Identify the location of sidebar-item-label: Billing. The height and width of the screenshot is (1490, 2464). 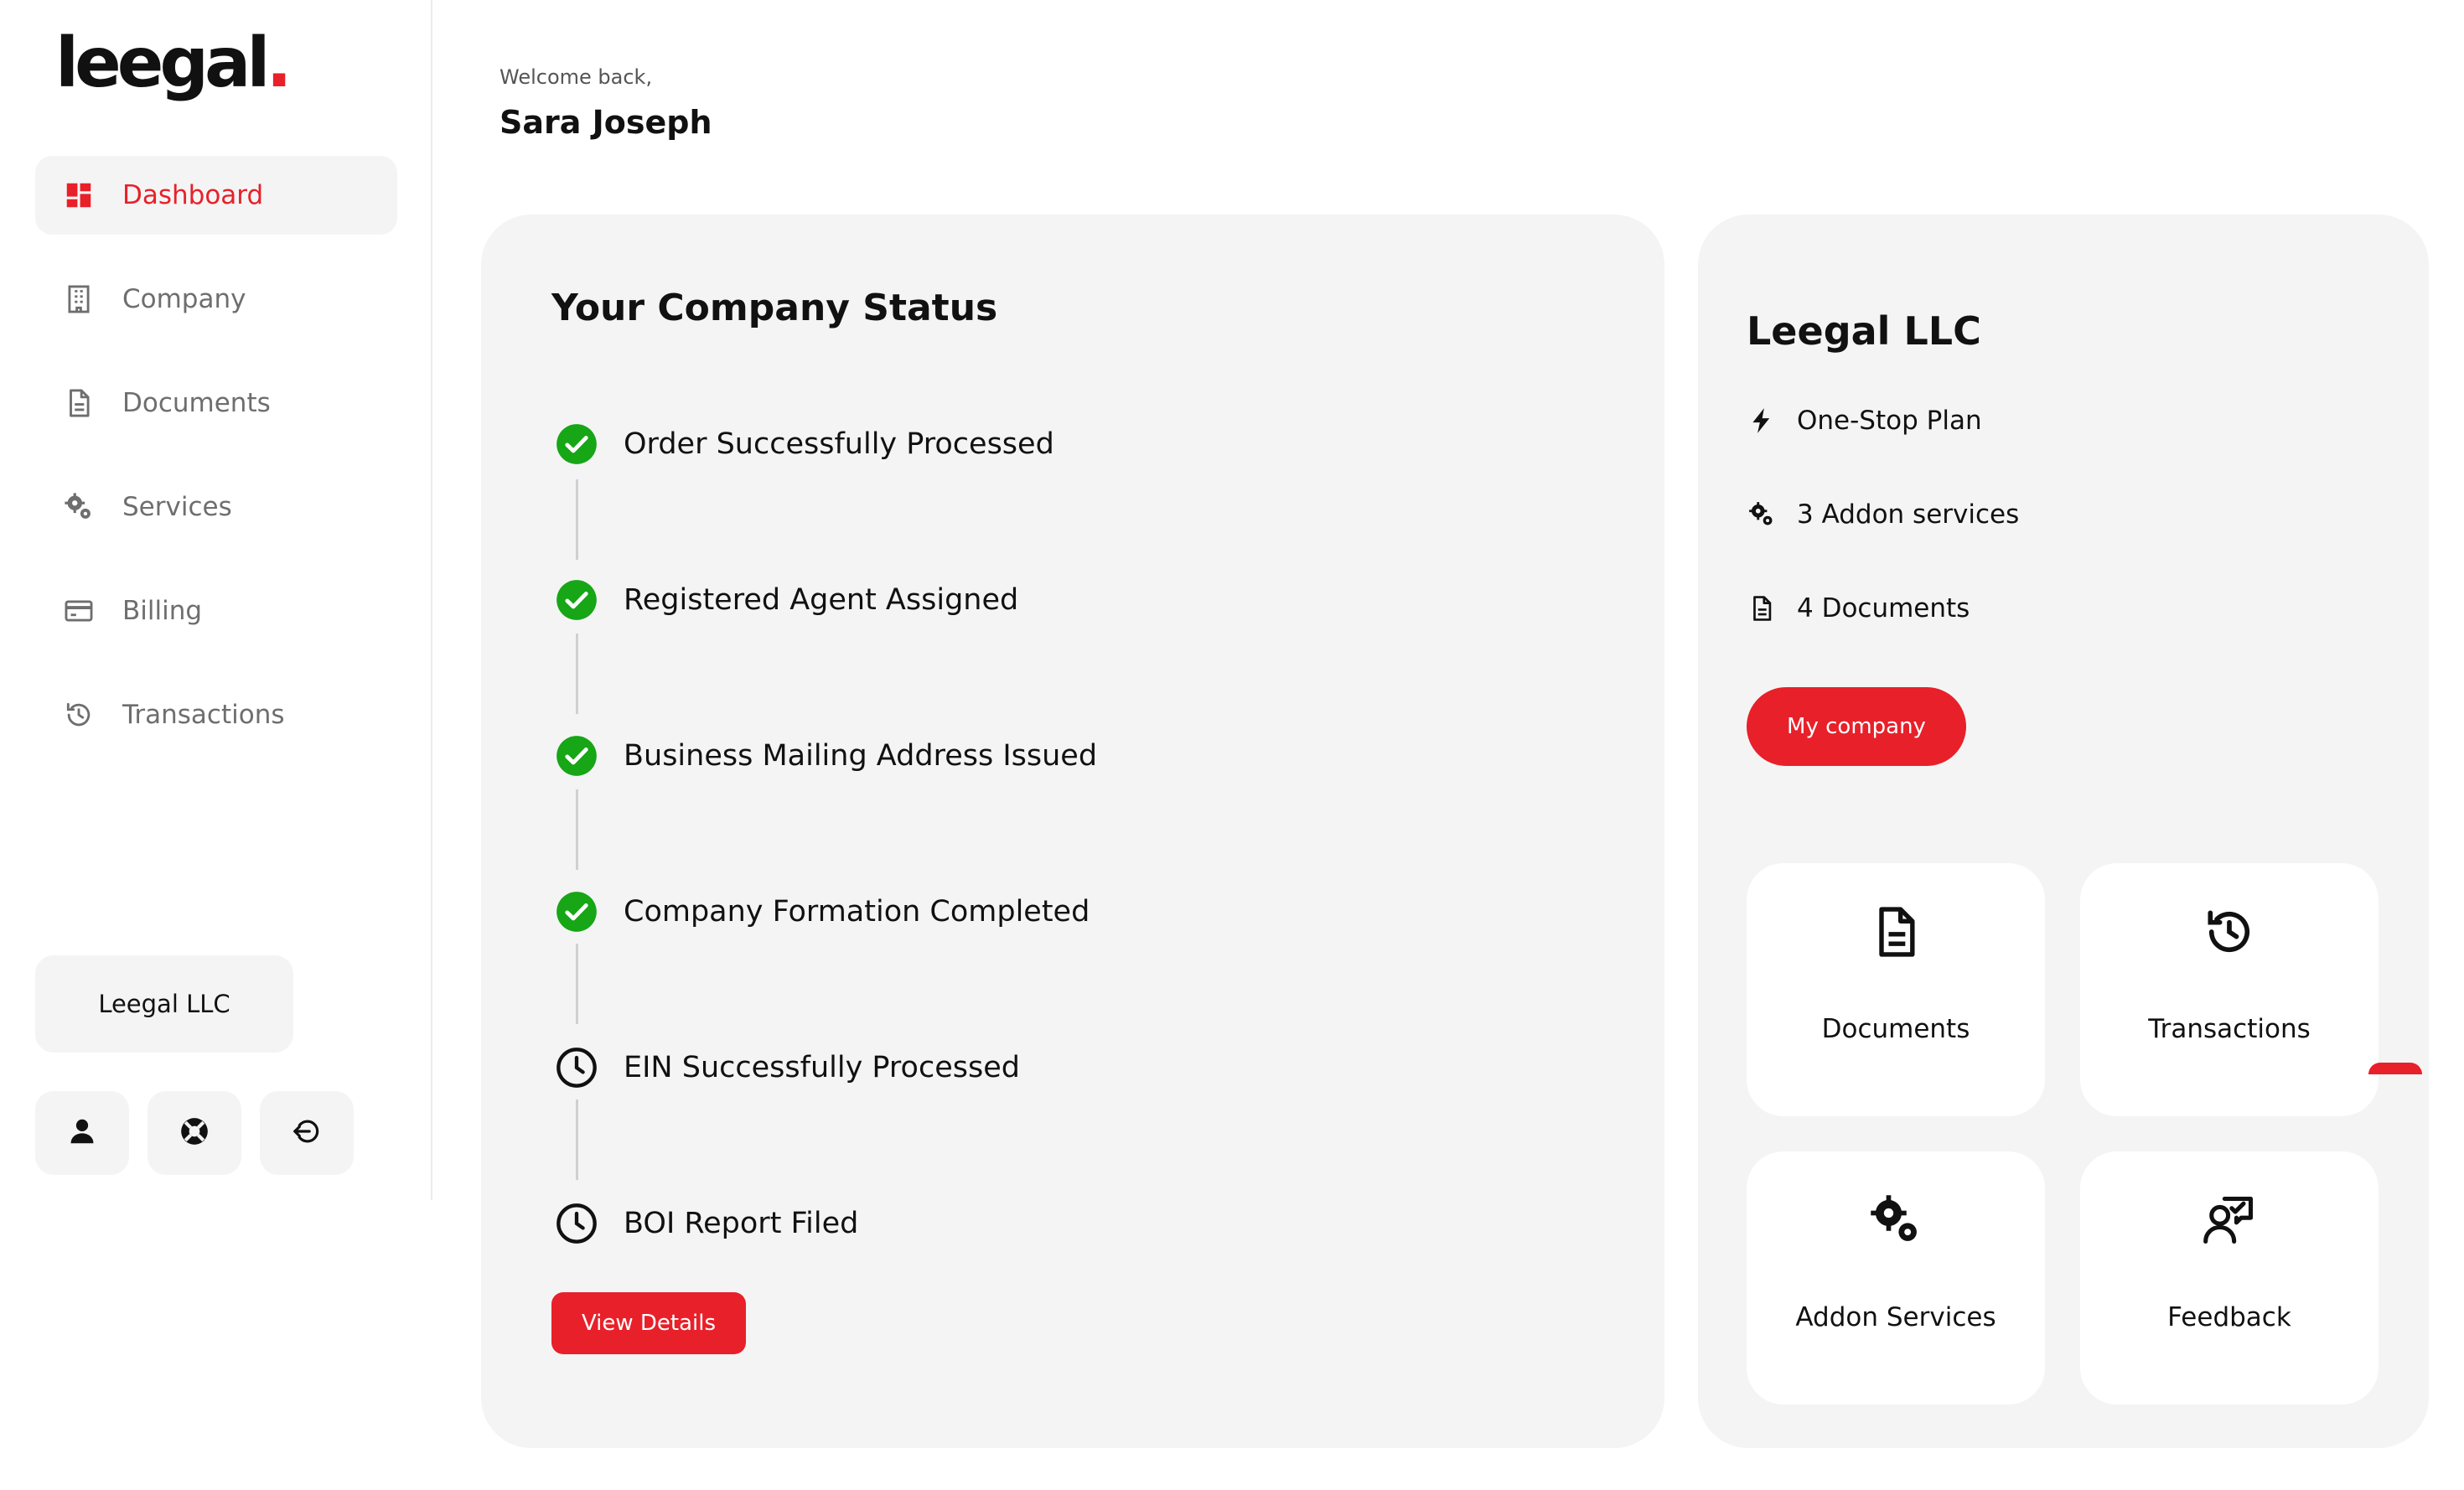
(162, 611).